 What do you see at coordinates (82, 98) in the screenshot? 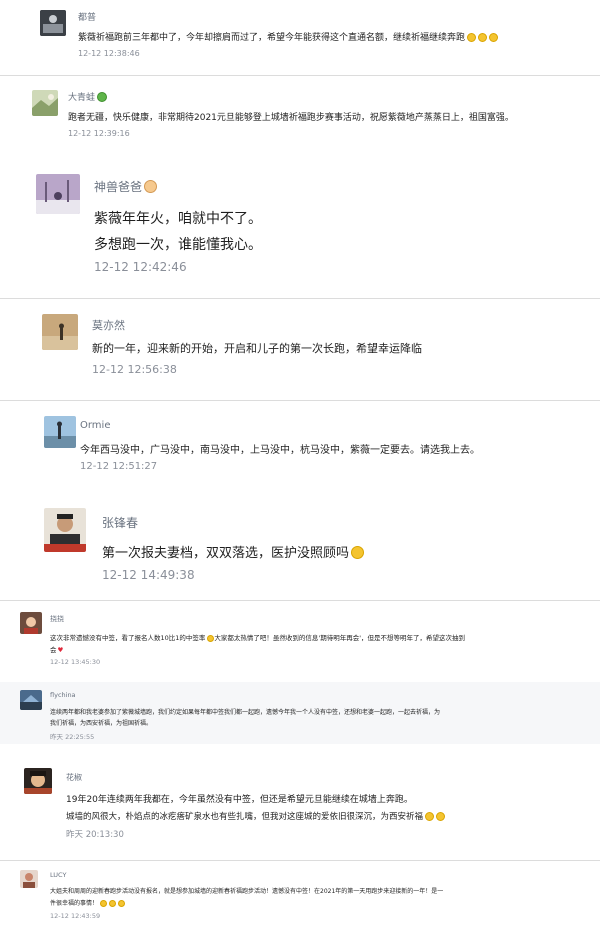
I see `username-text: 大青蛙` at bounding box center [82, 98].